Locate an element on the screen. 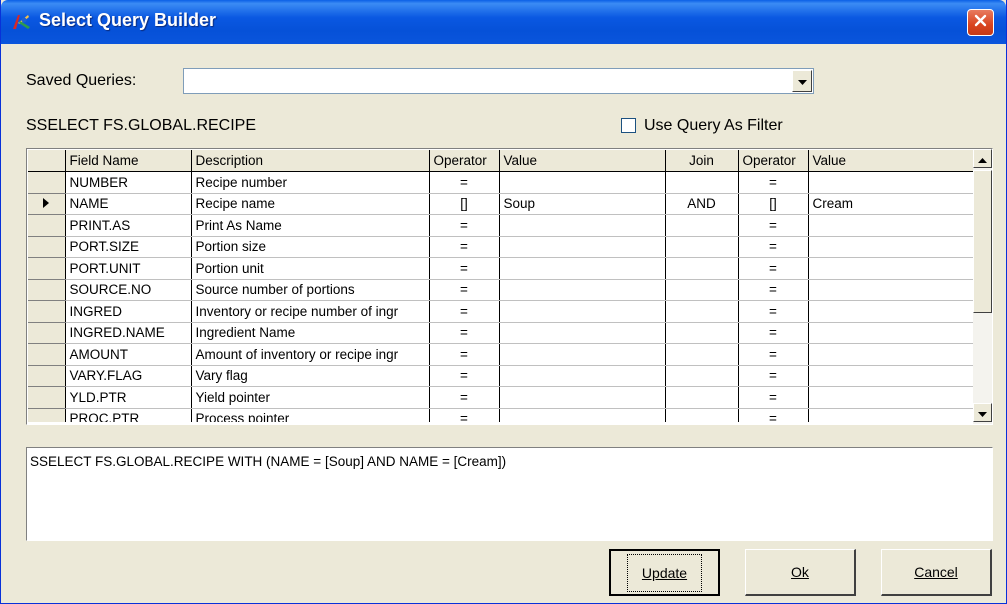 This screenshot has width=1007, height=604. table-row: YLD.PTR Yield pointer = = is located at coordinates (500, 397).